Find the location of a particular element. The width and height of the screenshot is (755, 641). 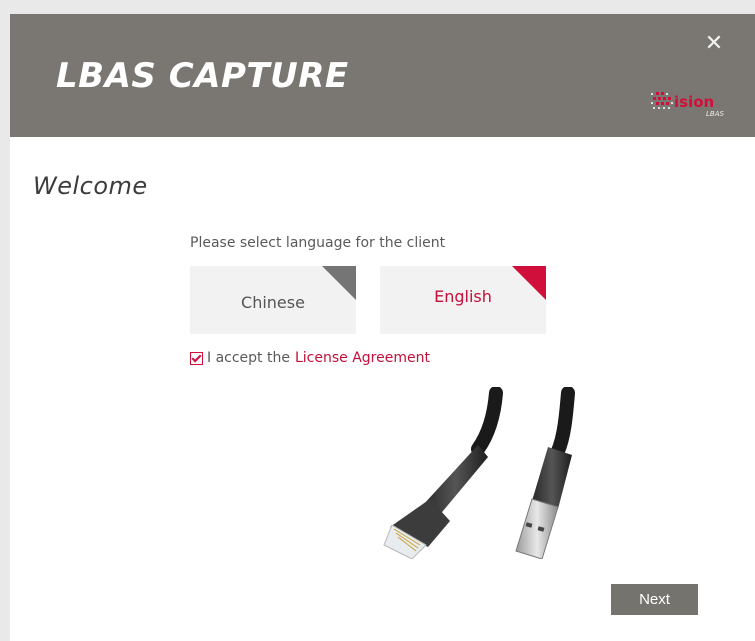

page-title: Welcome is located at coordinates (90, 186).